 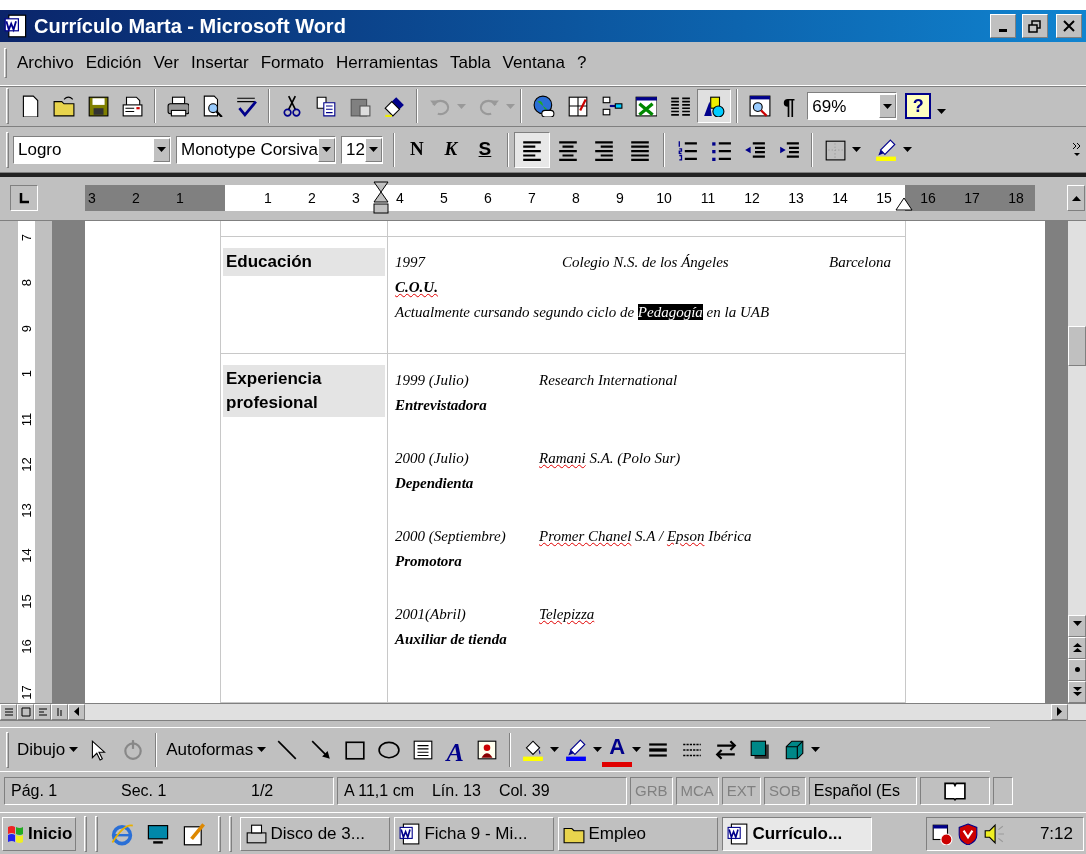 I want to click on square-icon, so click(x=25, y=711).